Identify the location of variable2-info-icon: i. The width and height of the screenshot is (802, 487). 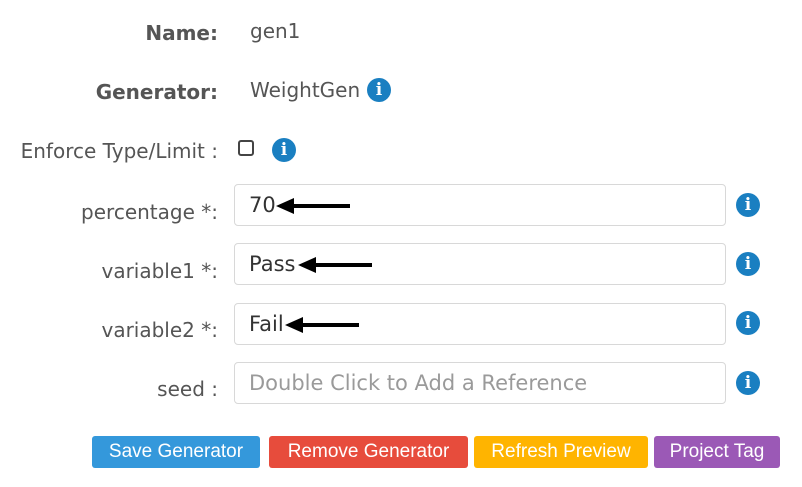
(748, 323).